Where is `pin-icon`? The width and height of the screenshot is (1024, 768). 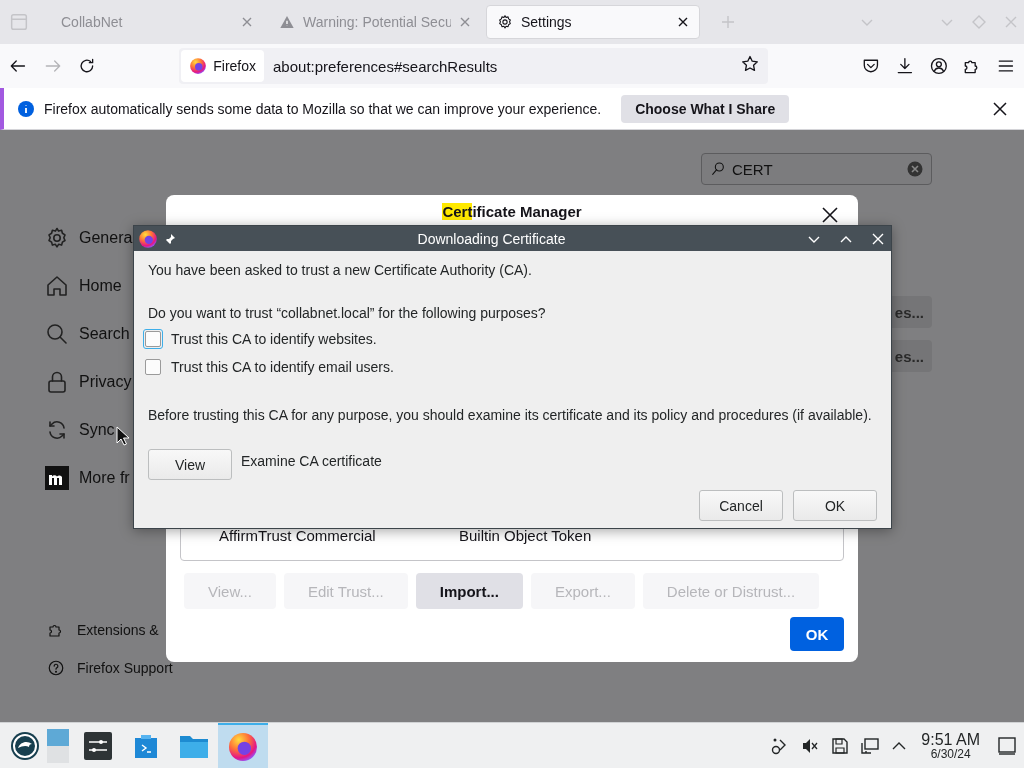 pin-icon is located at coordinates (170, 238).